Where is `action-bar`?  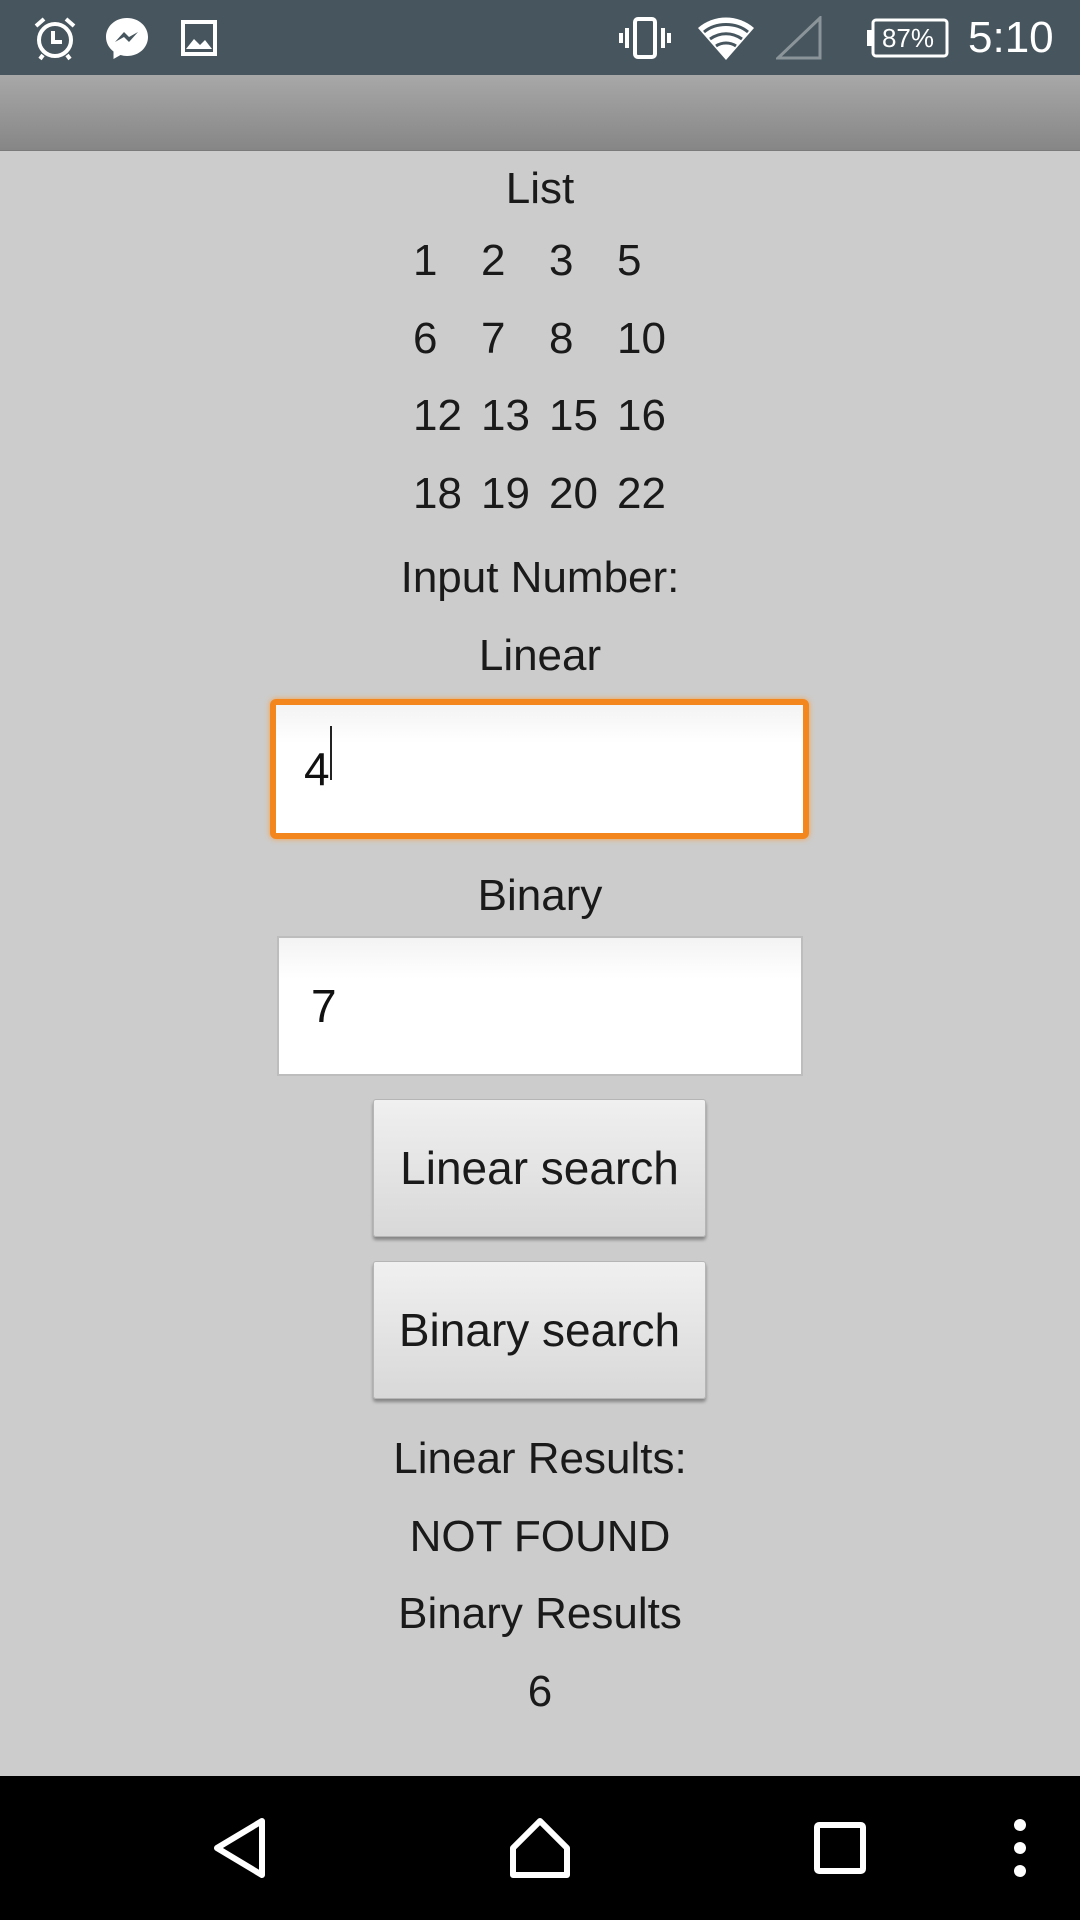
action-bar is located at coordinates (540, 113).